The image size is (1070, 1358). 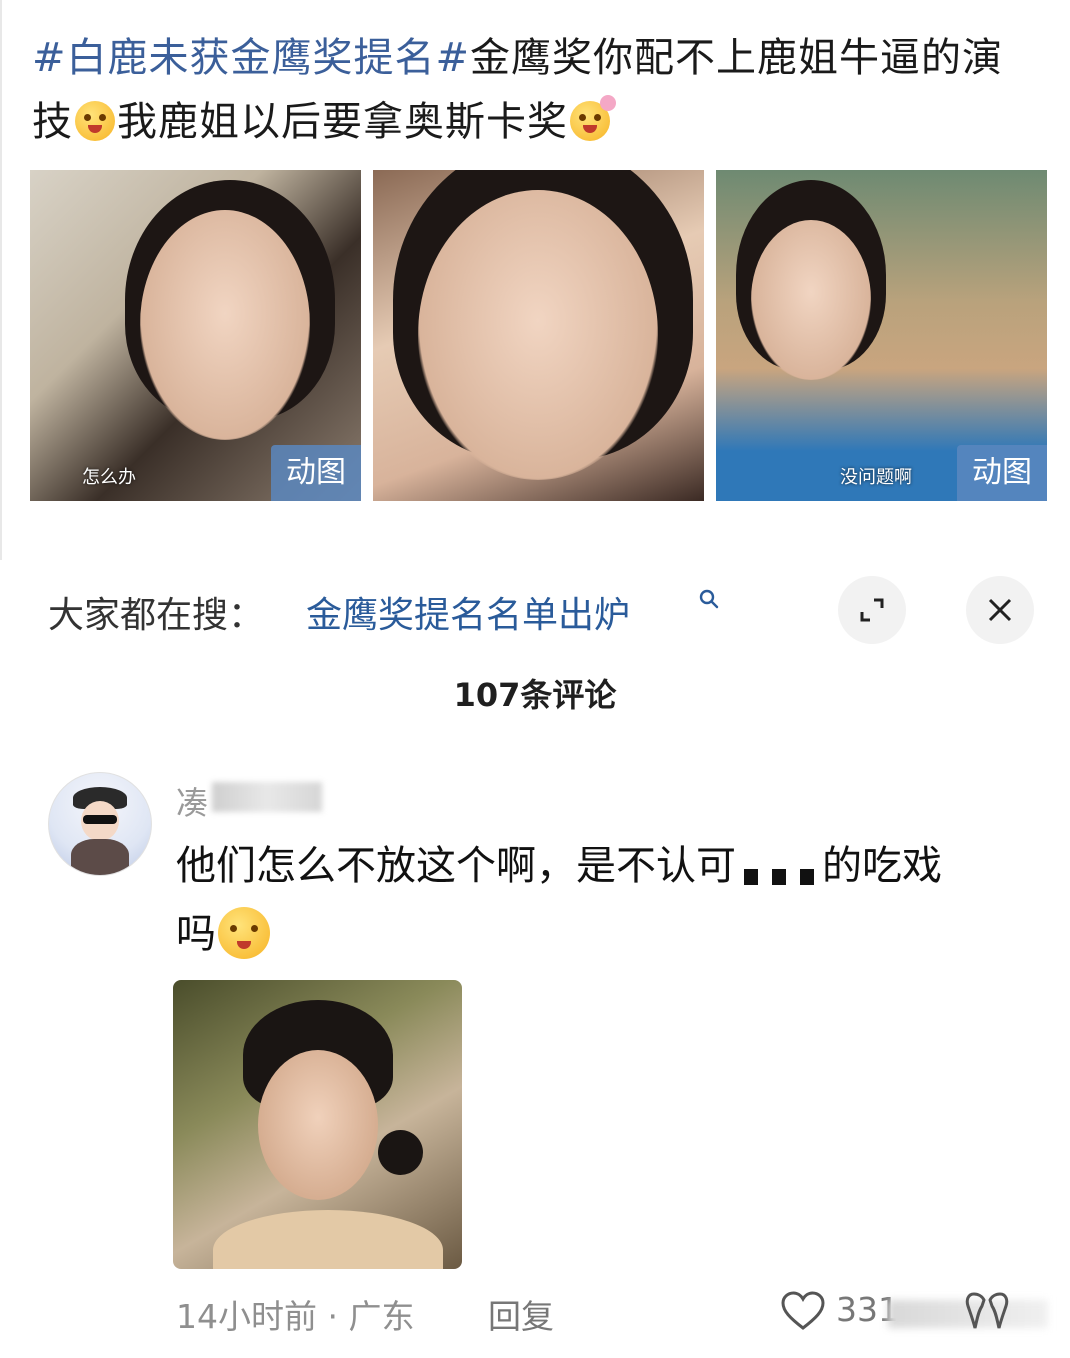 I want to click on username-redaction, so click(x=267, y=797).